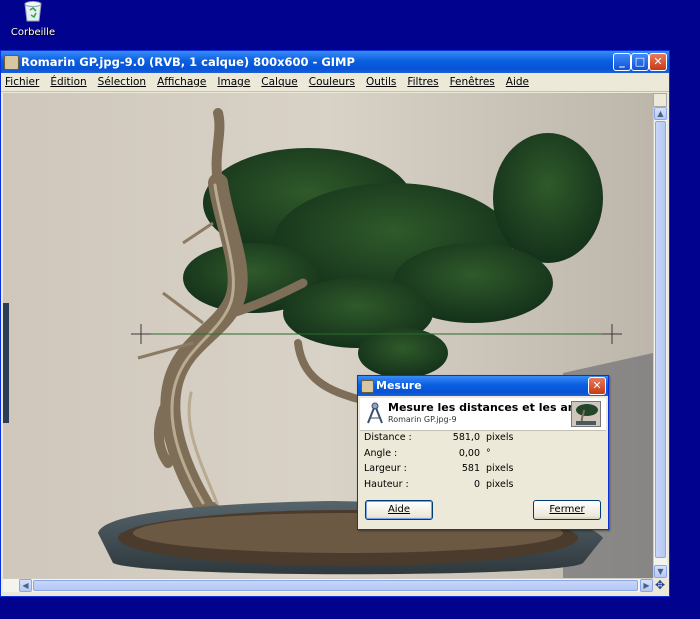 Image resolution: width=700 pixels, height=619 pixels. I want to click on menu-calque: Calque, so click(279, 82).